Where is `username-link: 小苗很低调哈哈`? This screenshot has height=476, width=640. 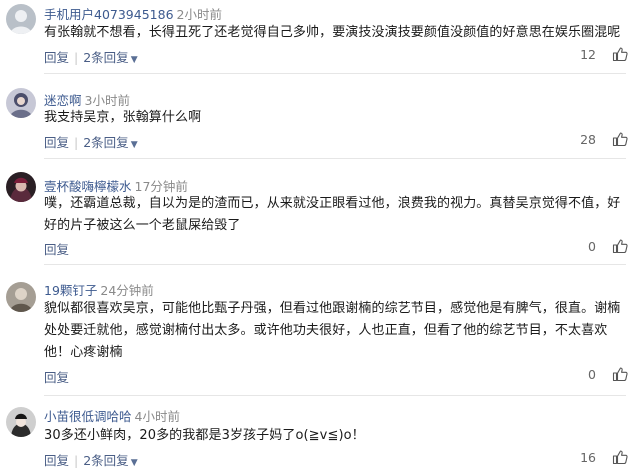
username-link: 小苗很低调哈哈 is located at coordinates (88, 416).